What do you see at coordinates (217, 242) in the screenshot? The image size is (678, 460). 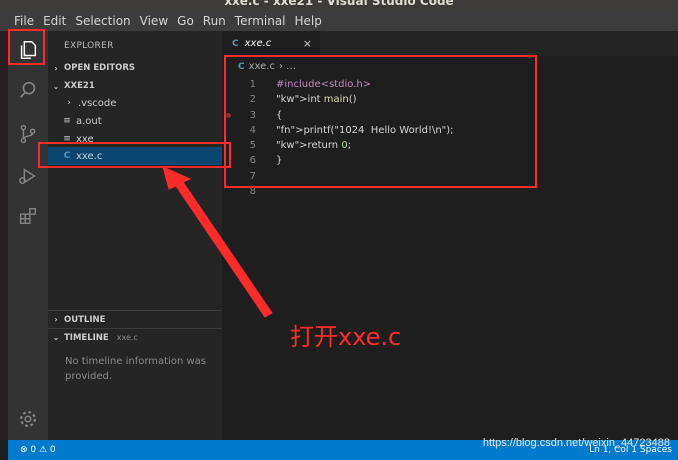 I see `annotation-arrow` at bounding box center [217, 242].